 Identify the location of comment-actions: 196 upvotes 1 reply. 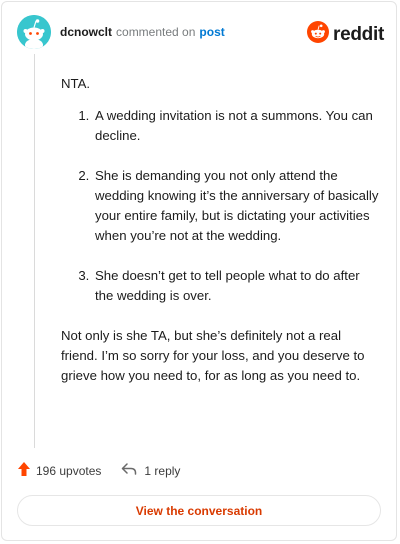
(98, 470).